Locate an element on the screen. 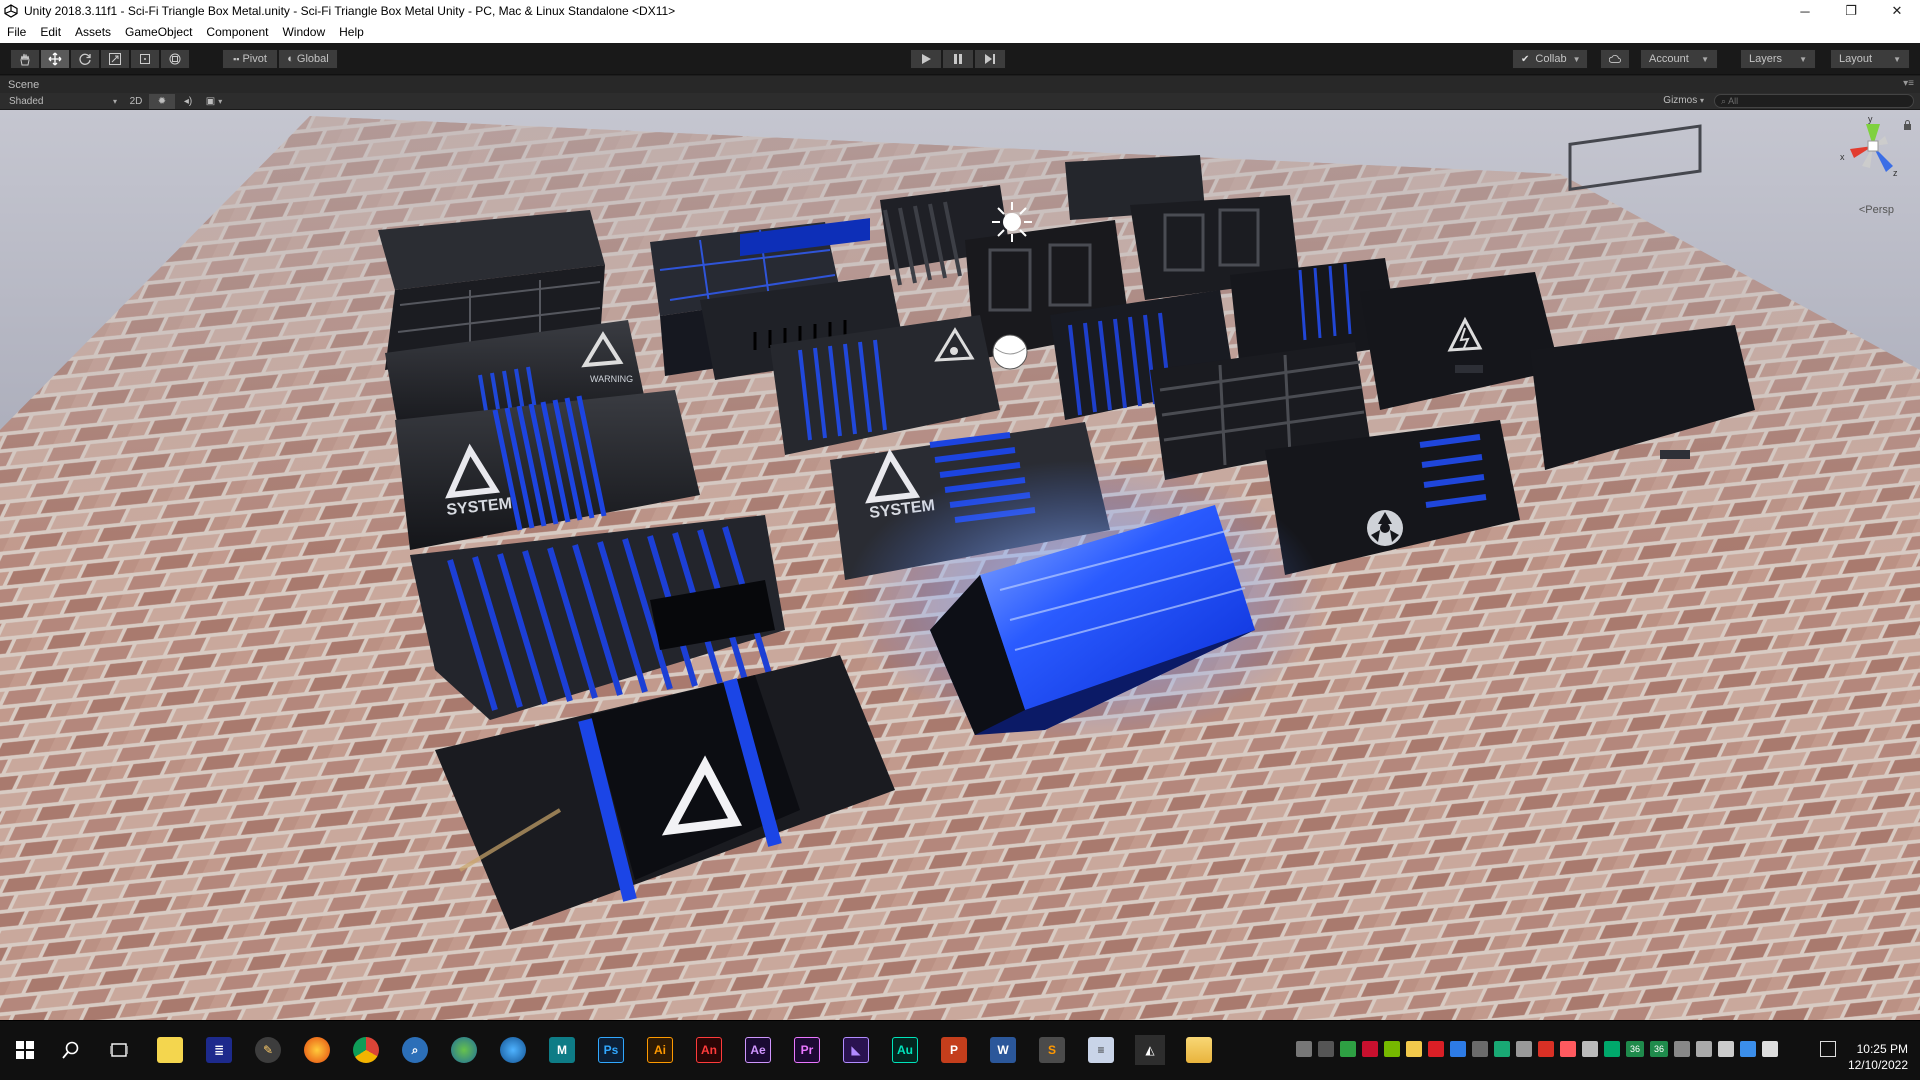 This screenshot has height=1080, width=1920. collab-button: ✔ Collab ▼ is located at coordinates (1550, 59).